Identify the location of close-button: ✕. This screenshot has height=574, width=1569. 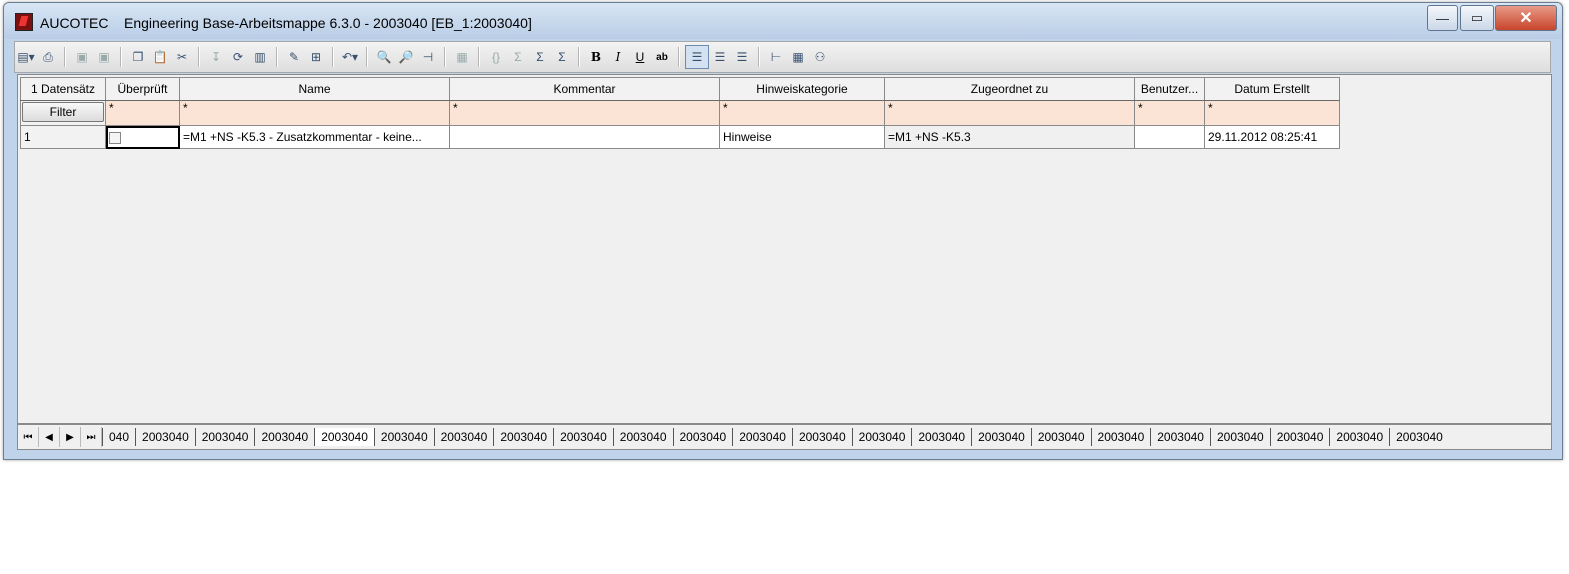
(1526, 18).